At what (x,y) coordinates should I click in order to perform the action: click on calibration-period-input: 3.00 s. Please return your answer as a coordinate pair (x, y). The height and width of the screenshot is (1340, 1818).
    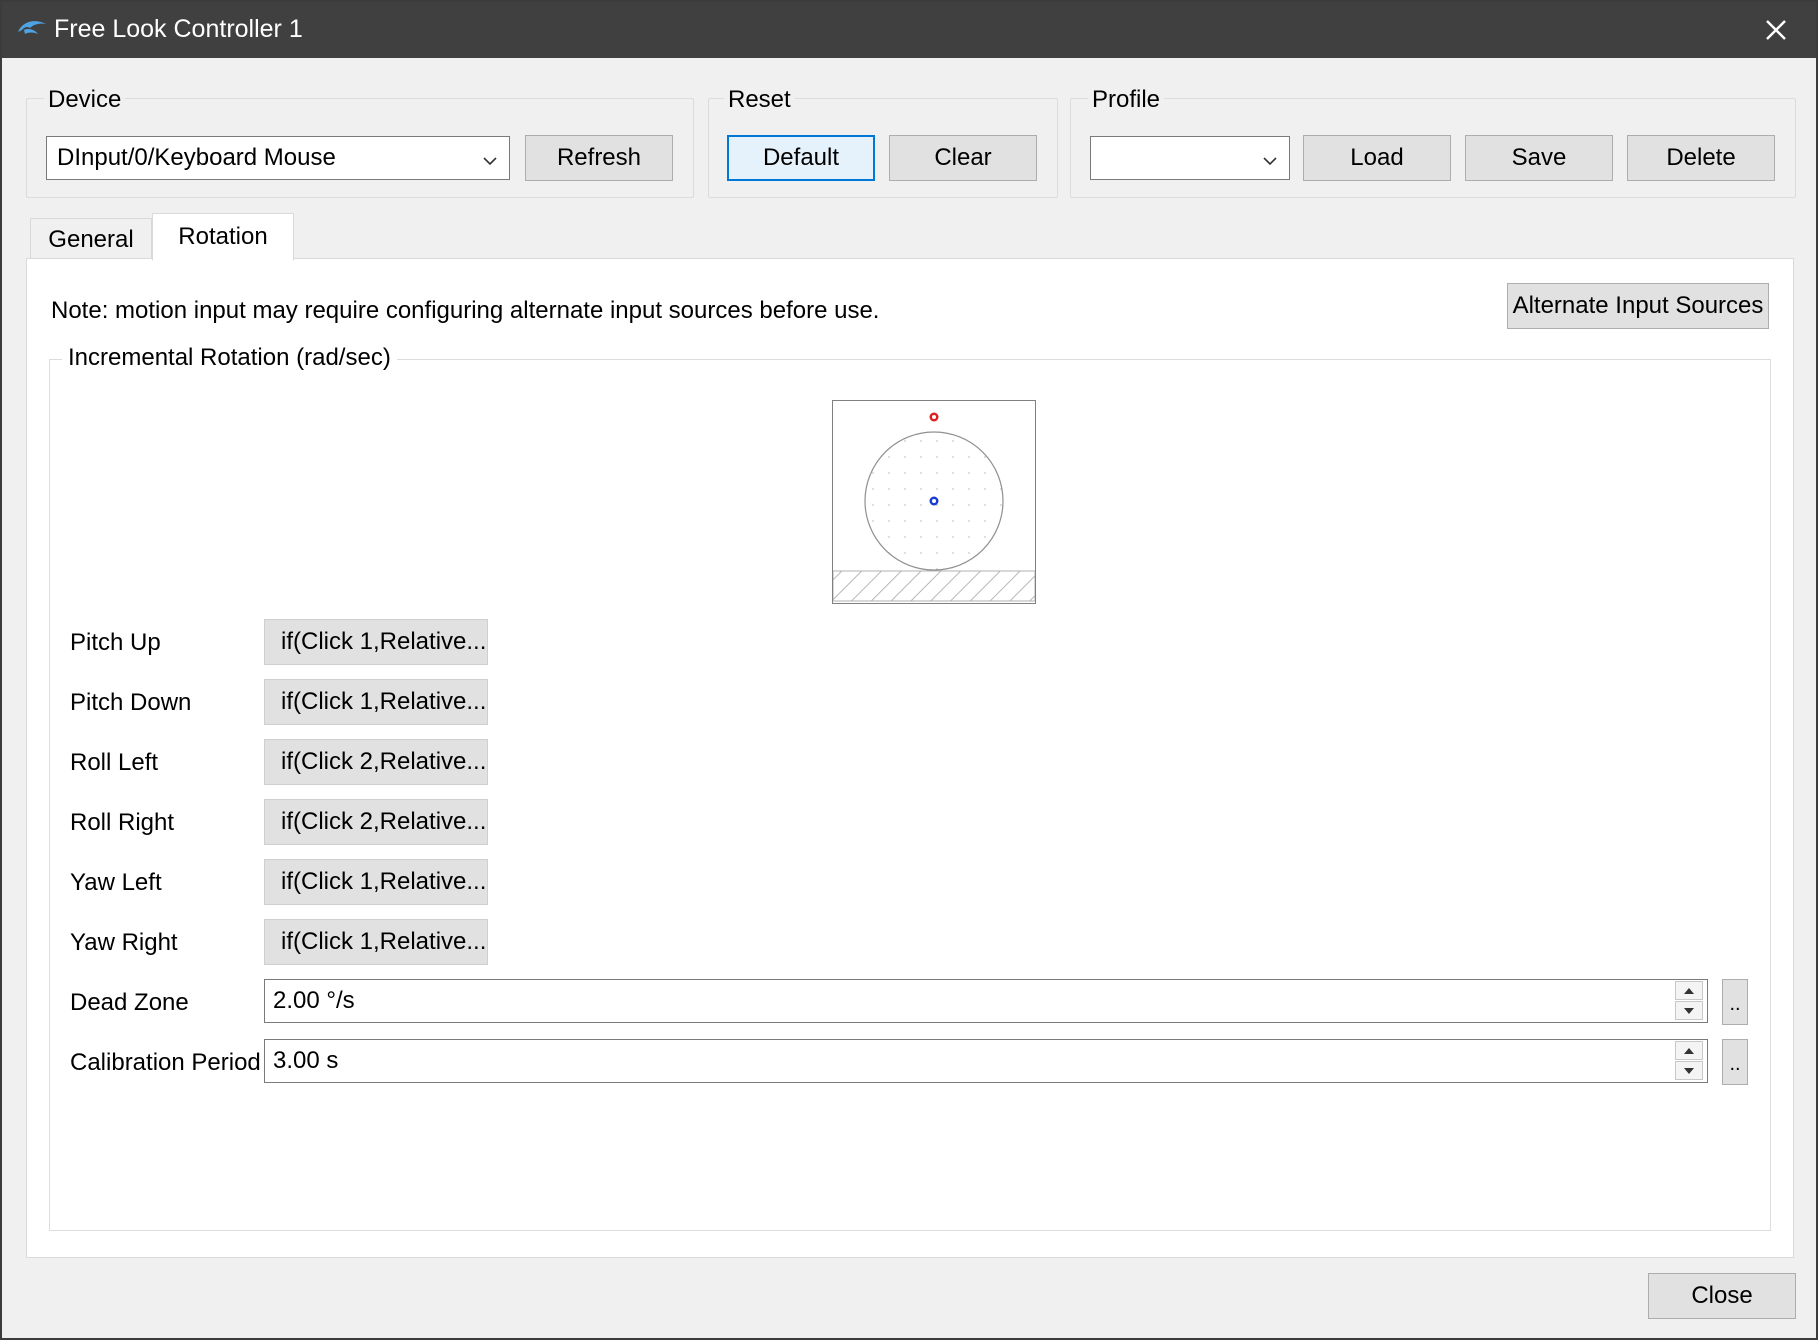
    Looking at the image, I should click on (986, 1061).